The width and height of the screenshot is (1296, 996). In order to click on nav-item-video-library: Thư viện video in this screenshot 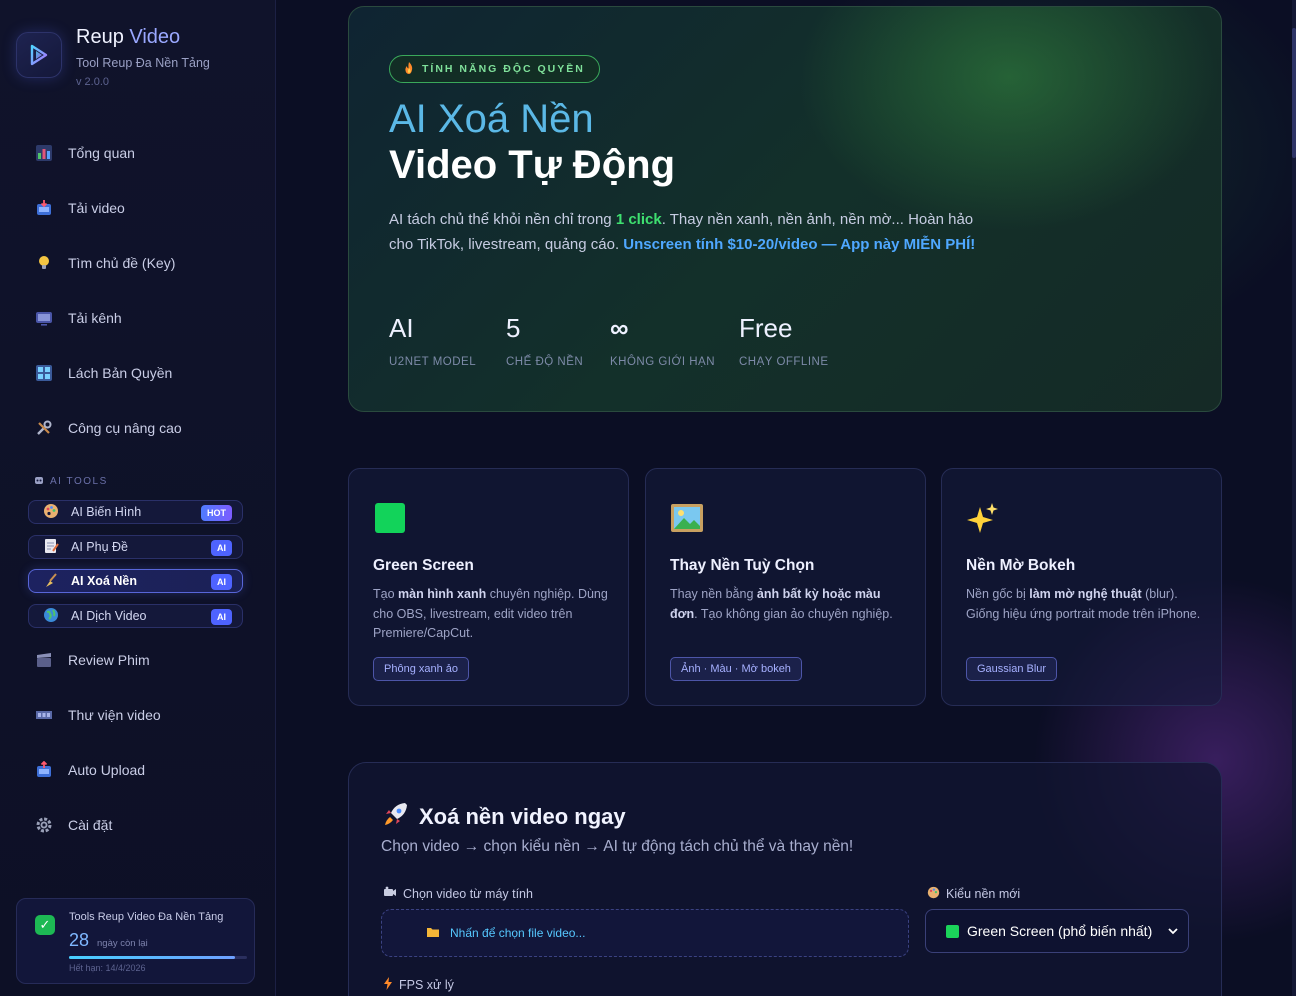, I will do `click(138, 715)`.